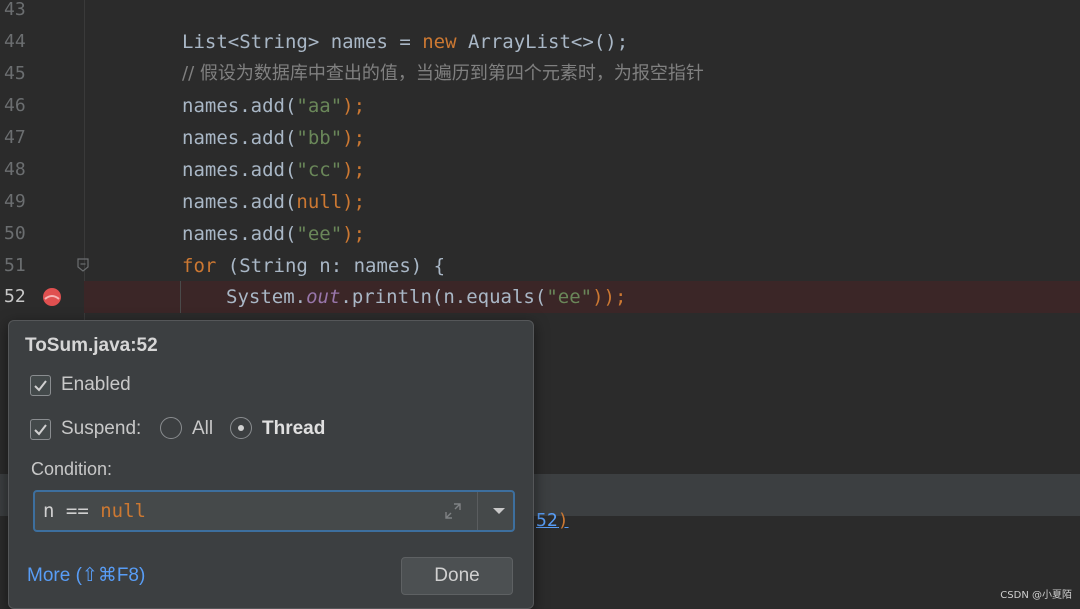 This screenshot has width=1080, height=609. I want to click on code-line: names.add("aa");, so click(274, 106).